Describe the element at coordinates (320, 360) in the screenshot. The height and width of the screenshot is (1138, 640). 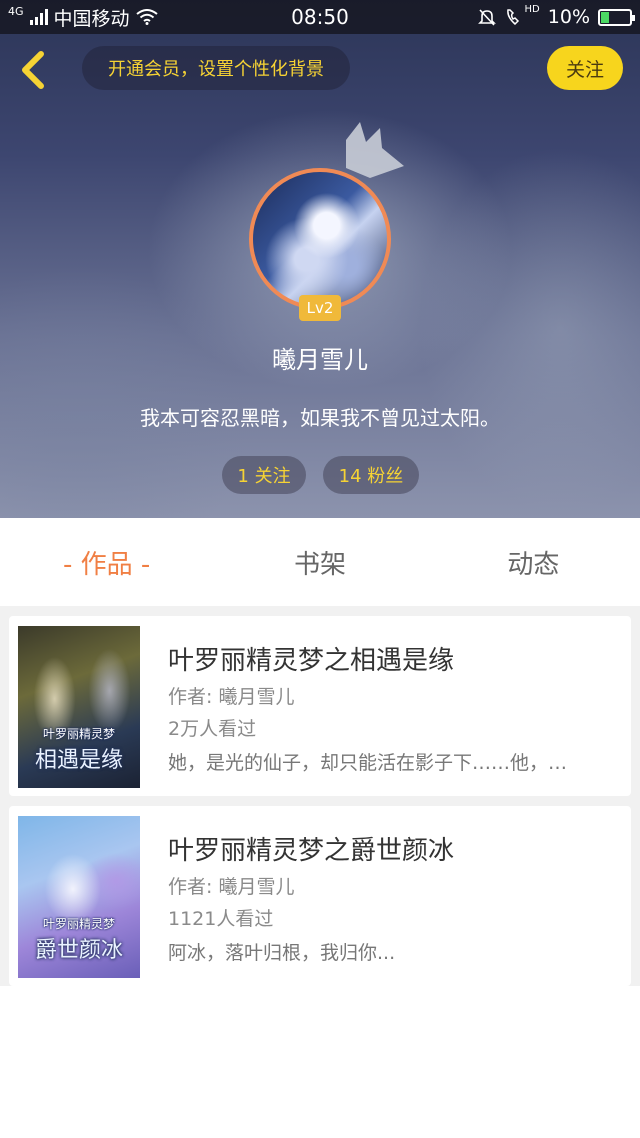
I see `user-nickname: 曦月雪儿` at that location.